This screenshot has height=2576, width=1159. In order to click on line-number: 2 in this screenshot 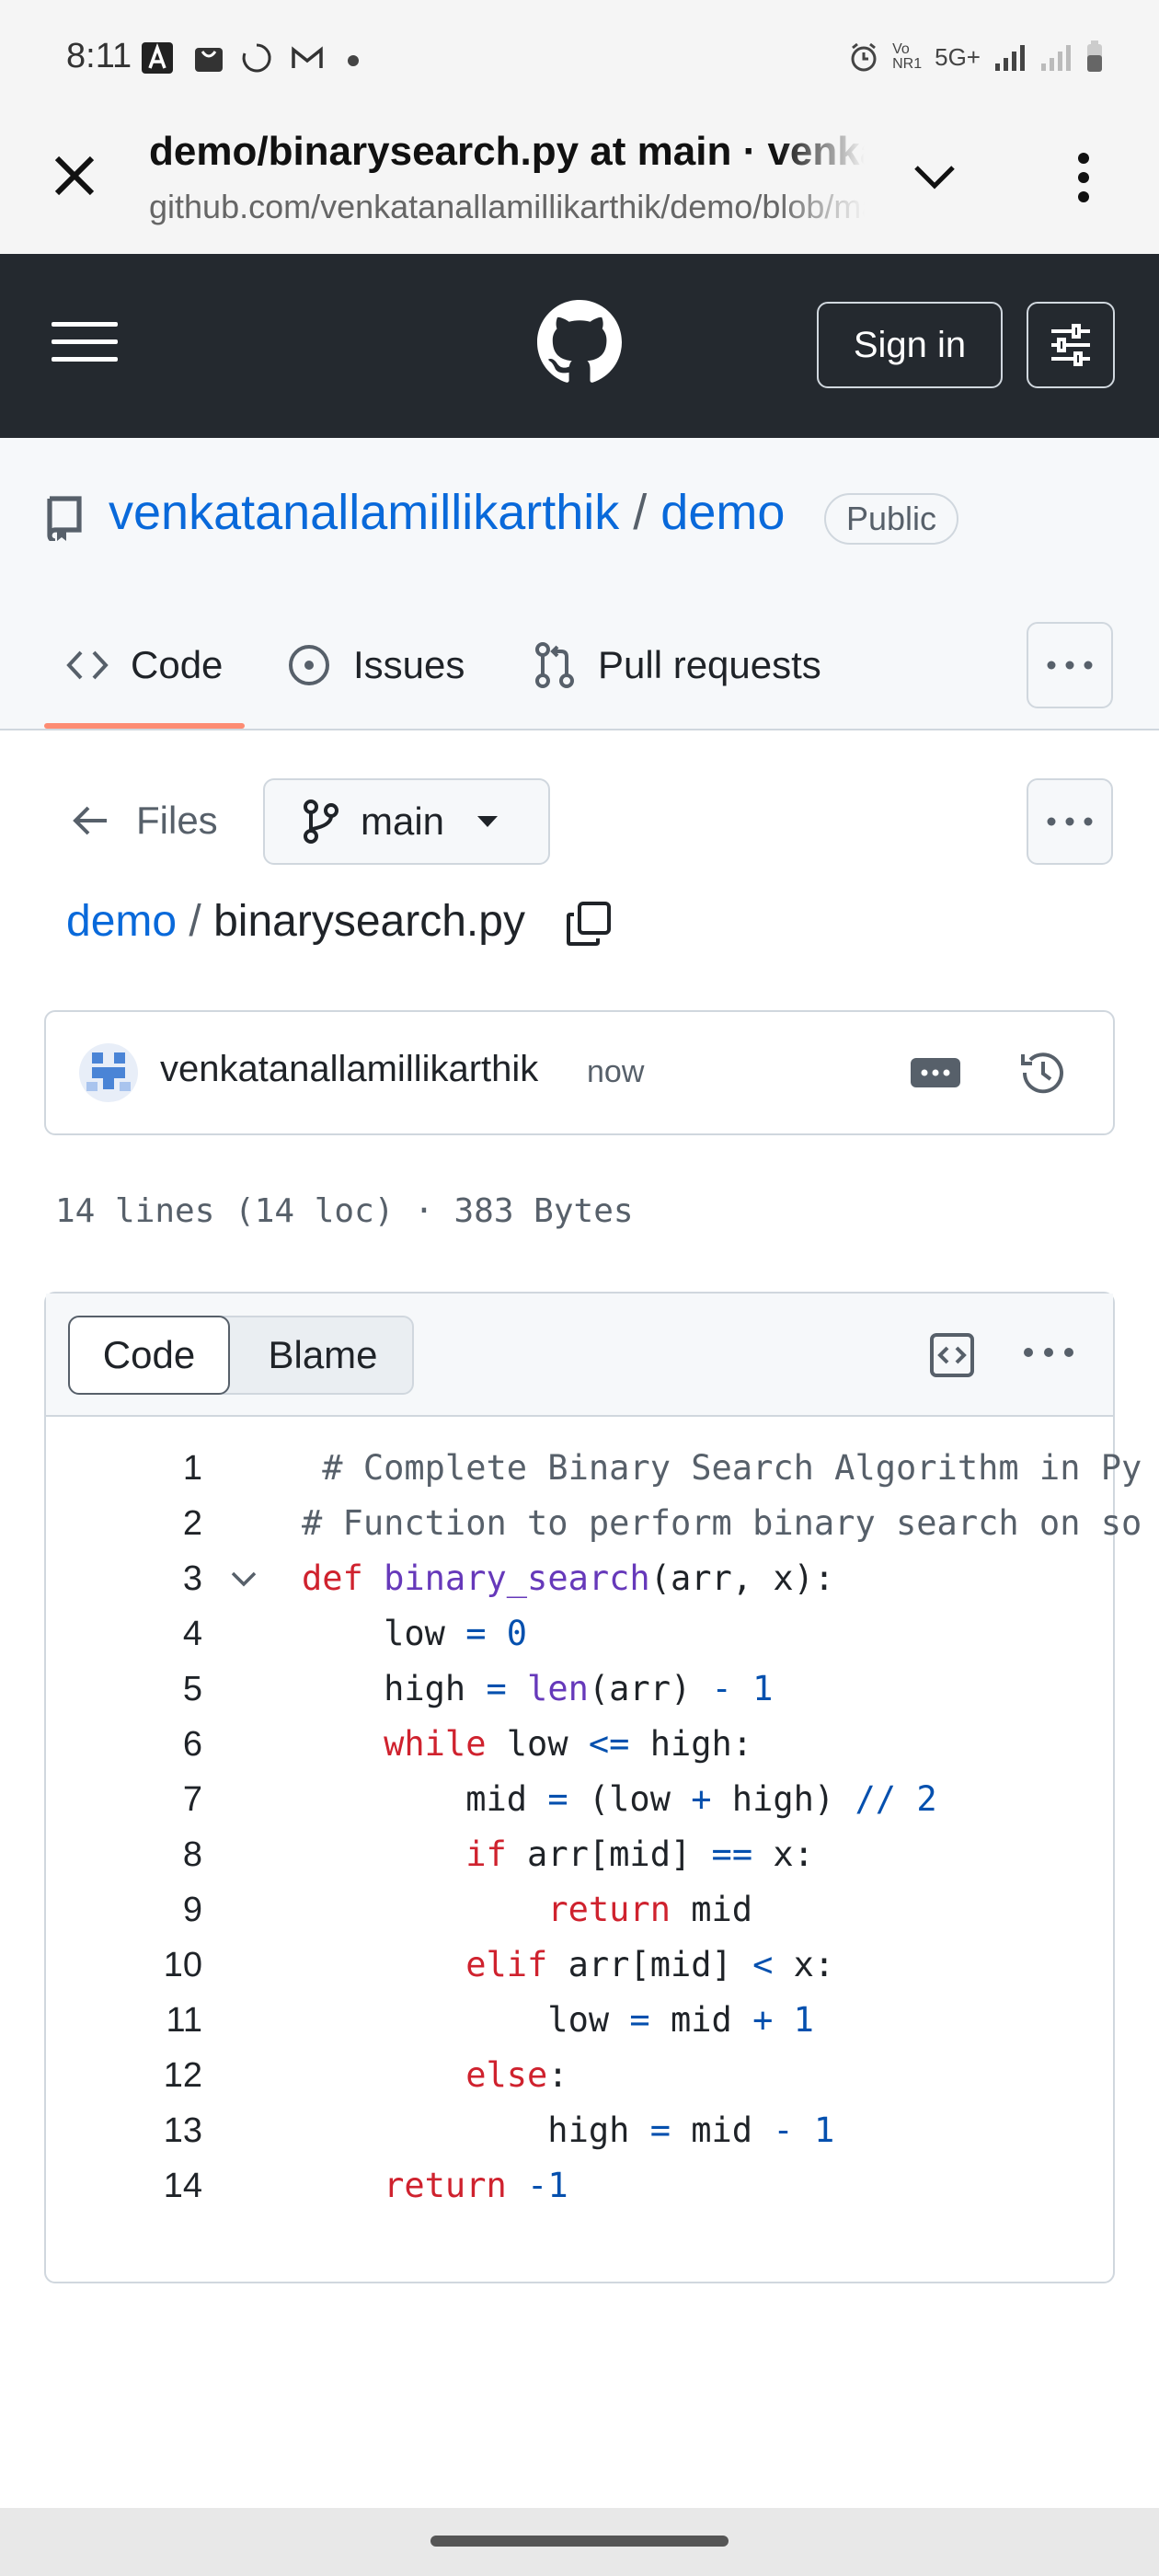, I will do `click(124, 1523)`.